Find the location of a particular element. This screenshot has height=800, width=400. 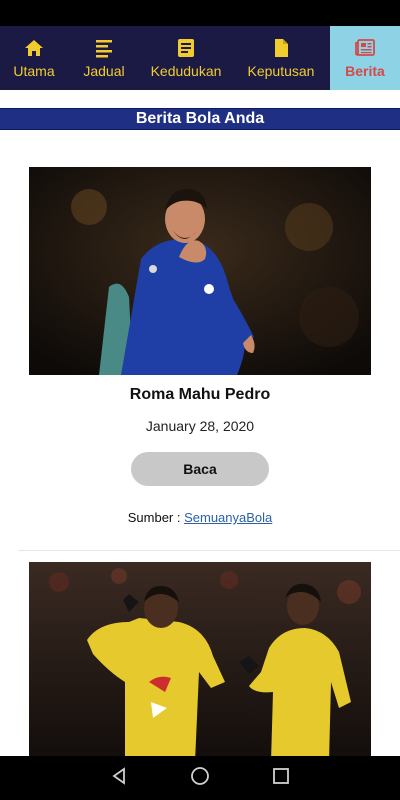

newspaper-icon is located at coordinates (365, 48).